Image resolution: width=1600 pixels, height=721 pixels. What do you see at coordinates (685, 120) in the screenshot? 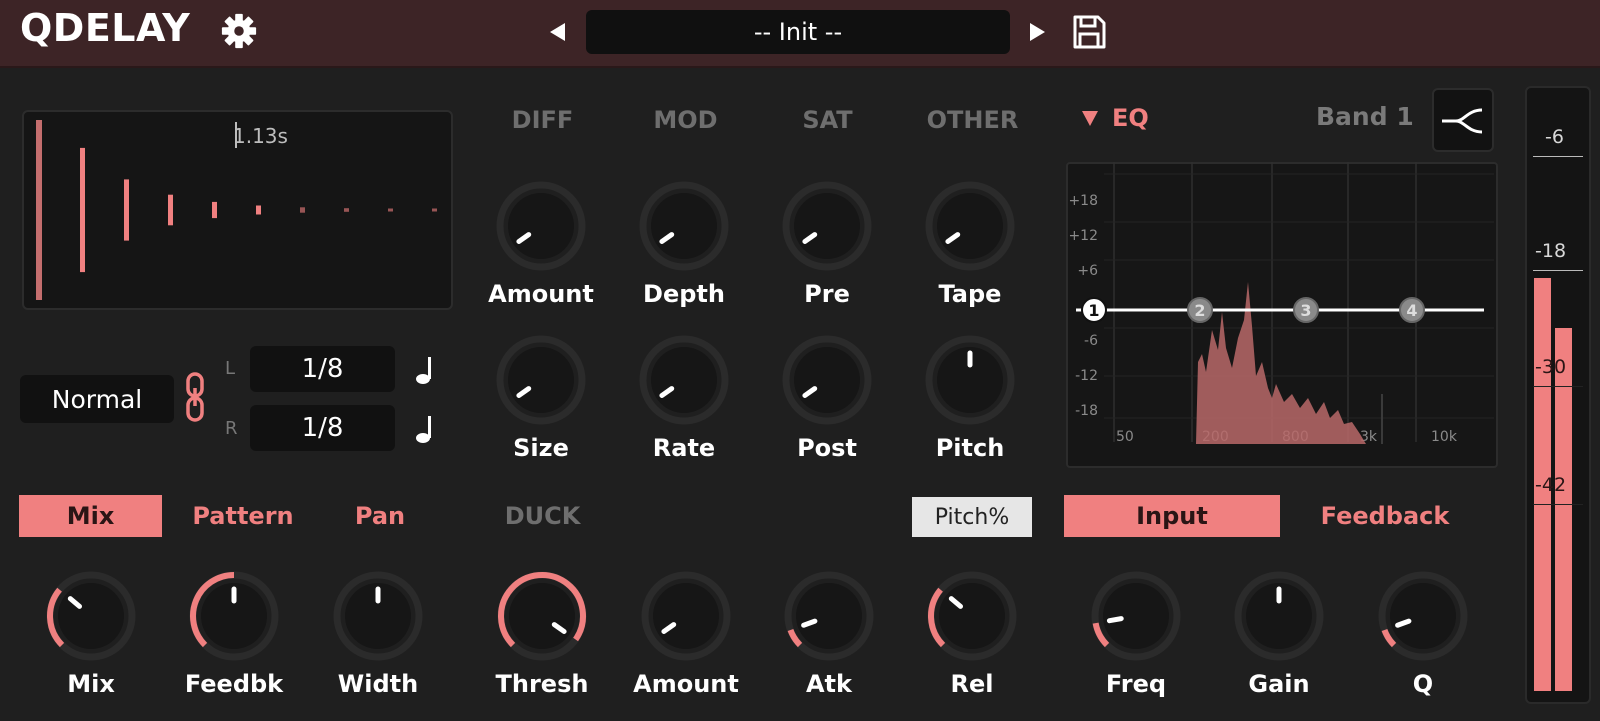
I see `tab-mod: MOD` at bounding box center [685, 120].